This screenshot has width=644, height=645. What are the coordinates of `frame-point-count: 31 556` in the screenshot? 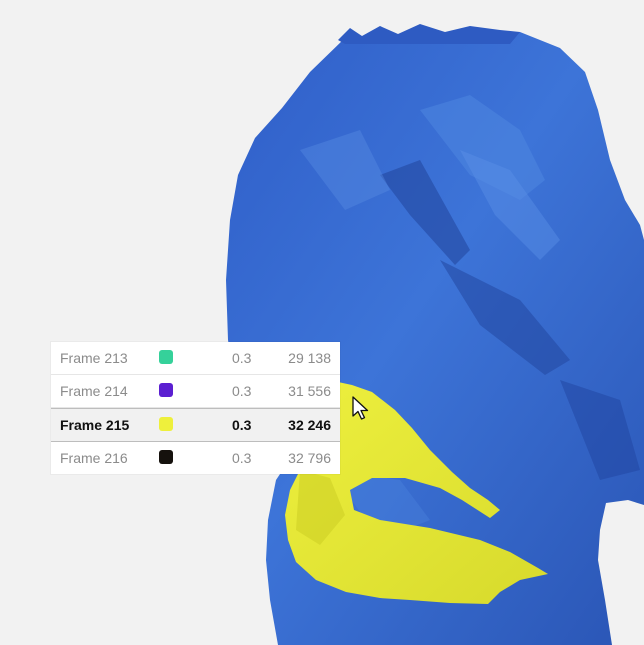 It's located at (309, 391).